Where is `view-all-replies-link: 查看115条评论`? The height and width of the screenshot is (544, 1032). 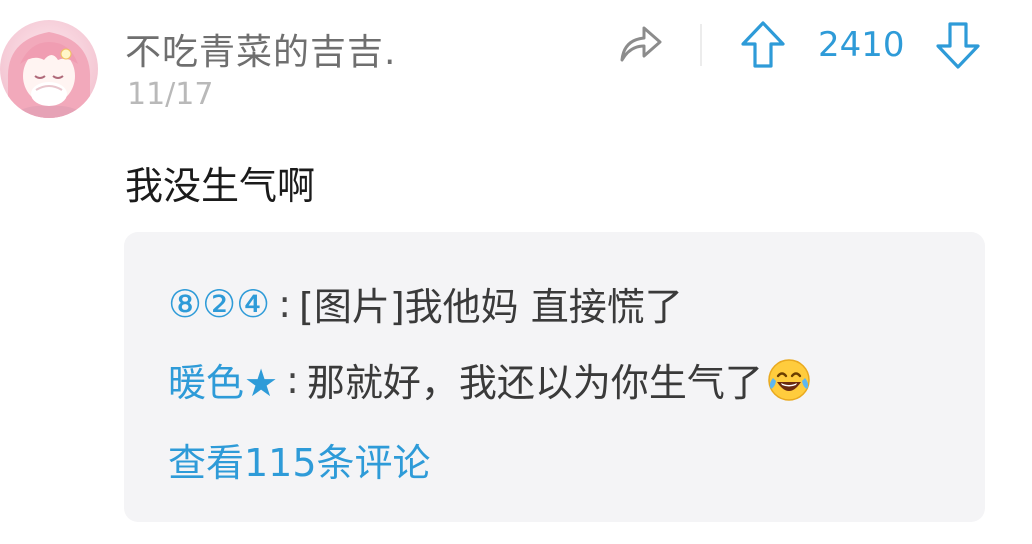
view-all-replies-link: 查看115条评论 is located at coordinates (299, 459).